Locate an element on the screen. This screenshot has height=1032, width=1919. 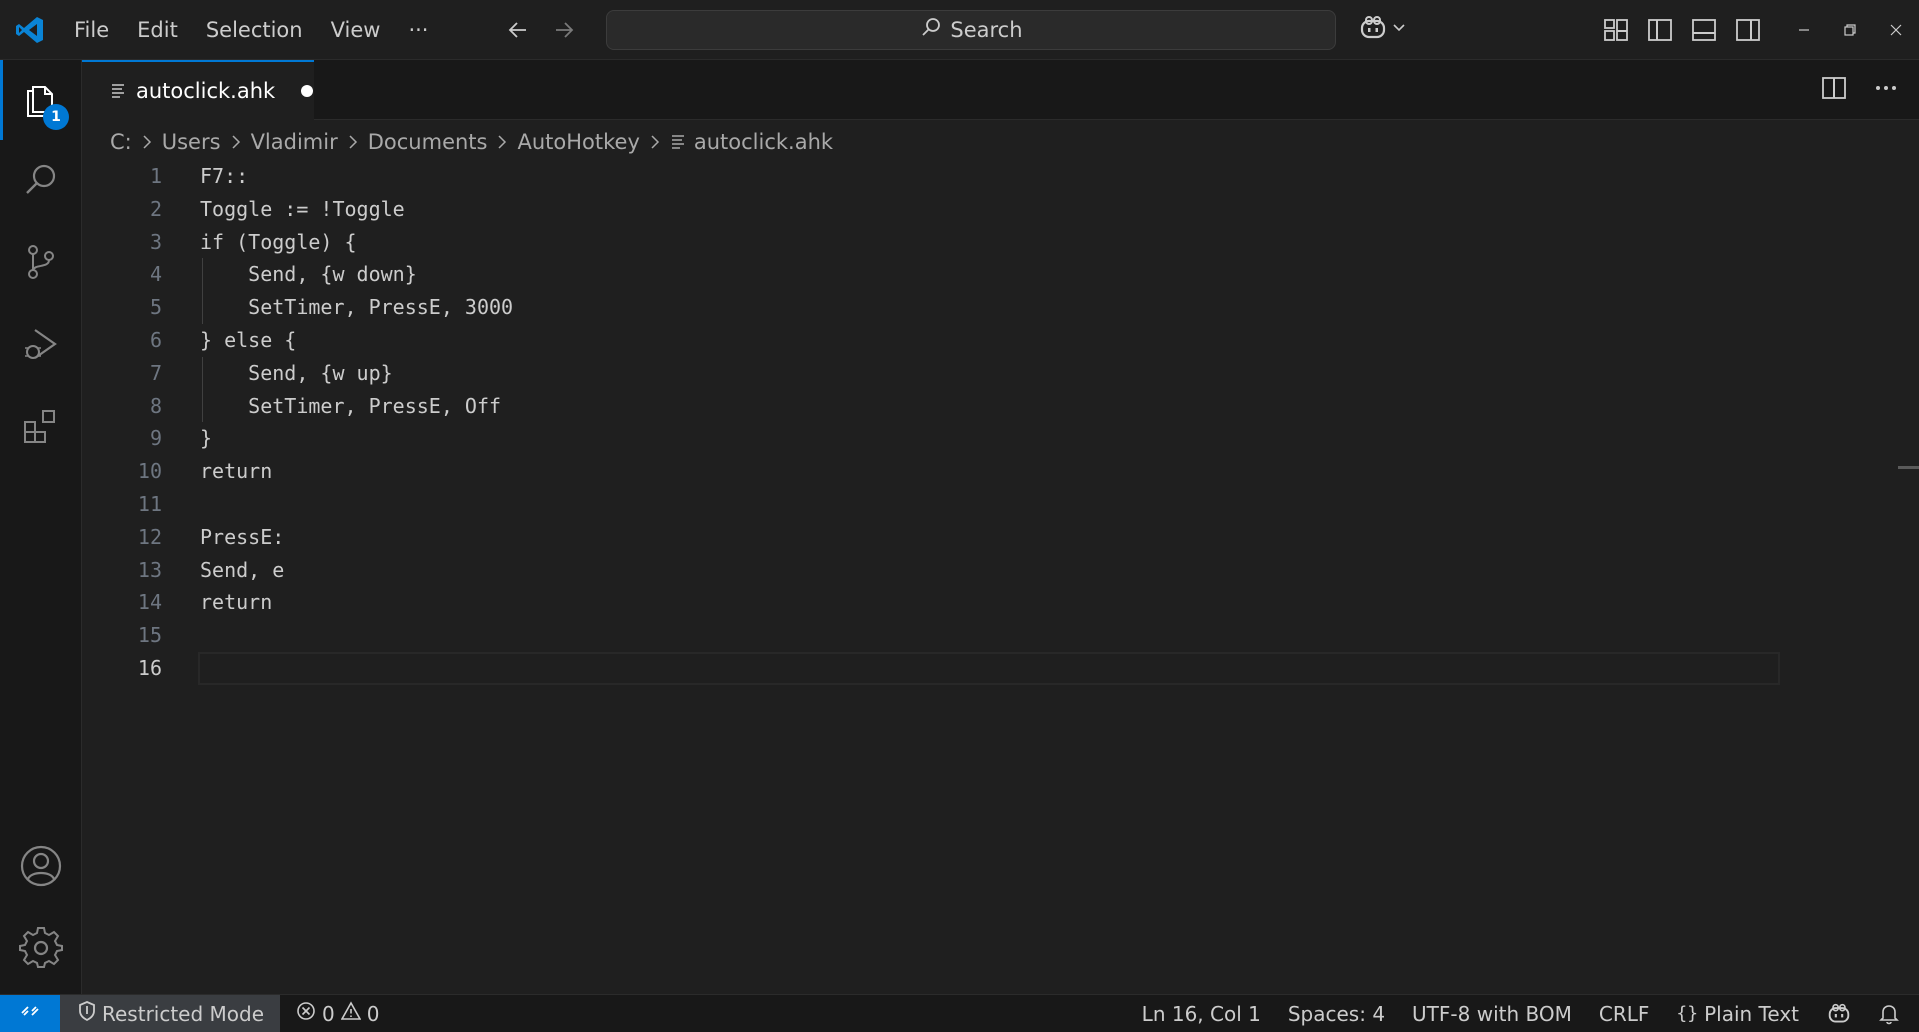
restore-icon is located at coordinates (1850, 30).